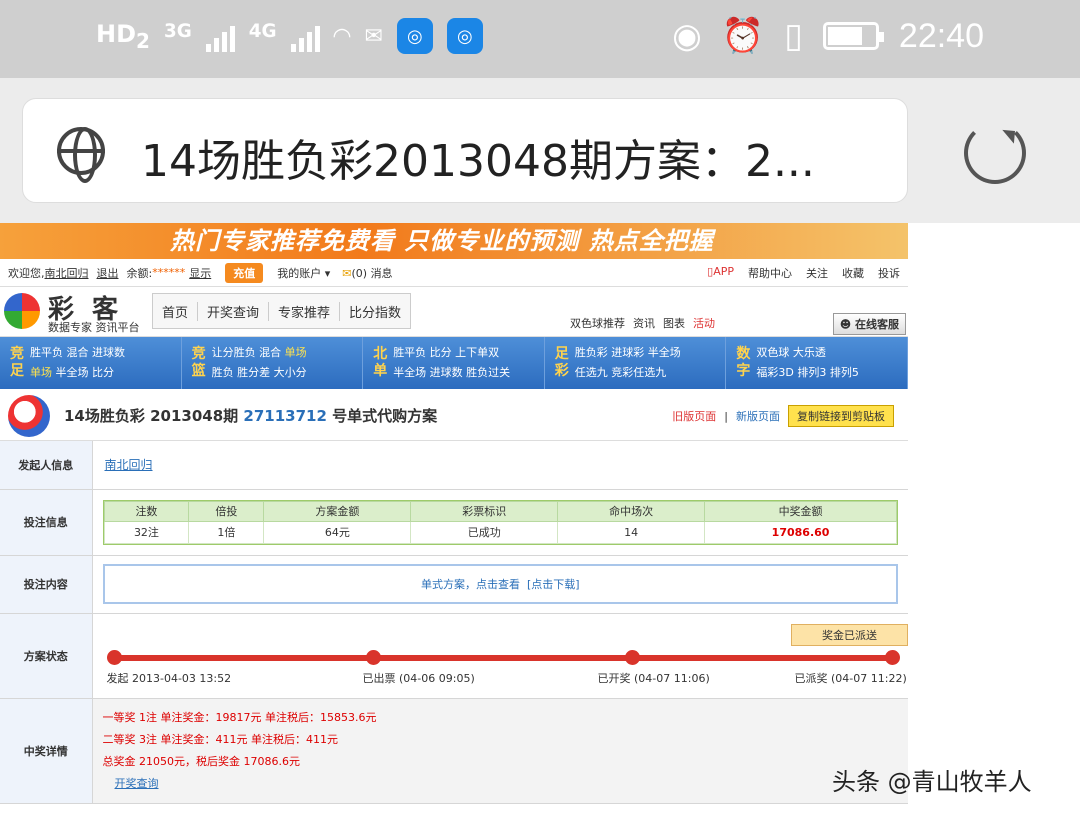 The width and height of the screenshot is (1080, 816). Describe the element at coordinates (694, 416) in the screenshot. I see `old-version-link: 旧版页面` at that location.